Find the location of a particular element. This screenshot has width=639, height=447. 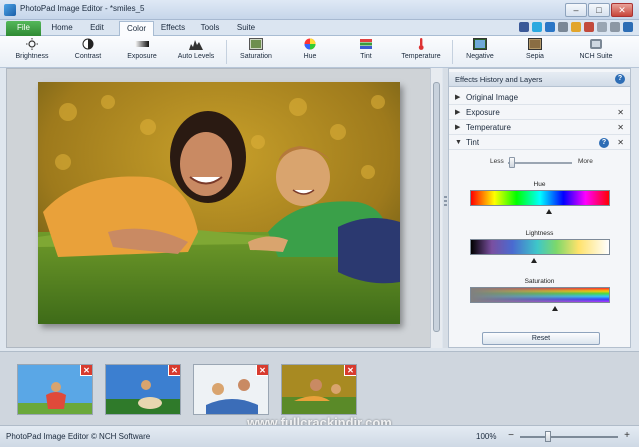

hue-button: Hue is located at coordinates (310, 52).